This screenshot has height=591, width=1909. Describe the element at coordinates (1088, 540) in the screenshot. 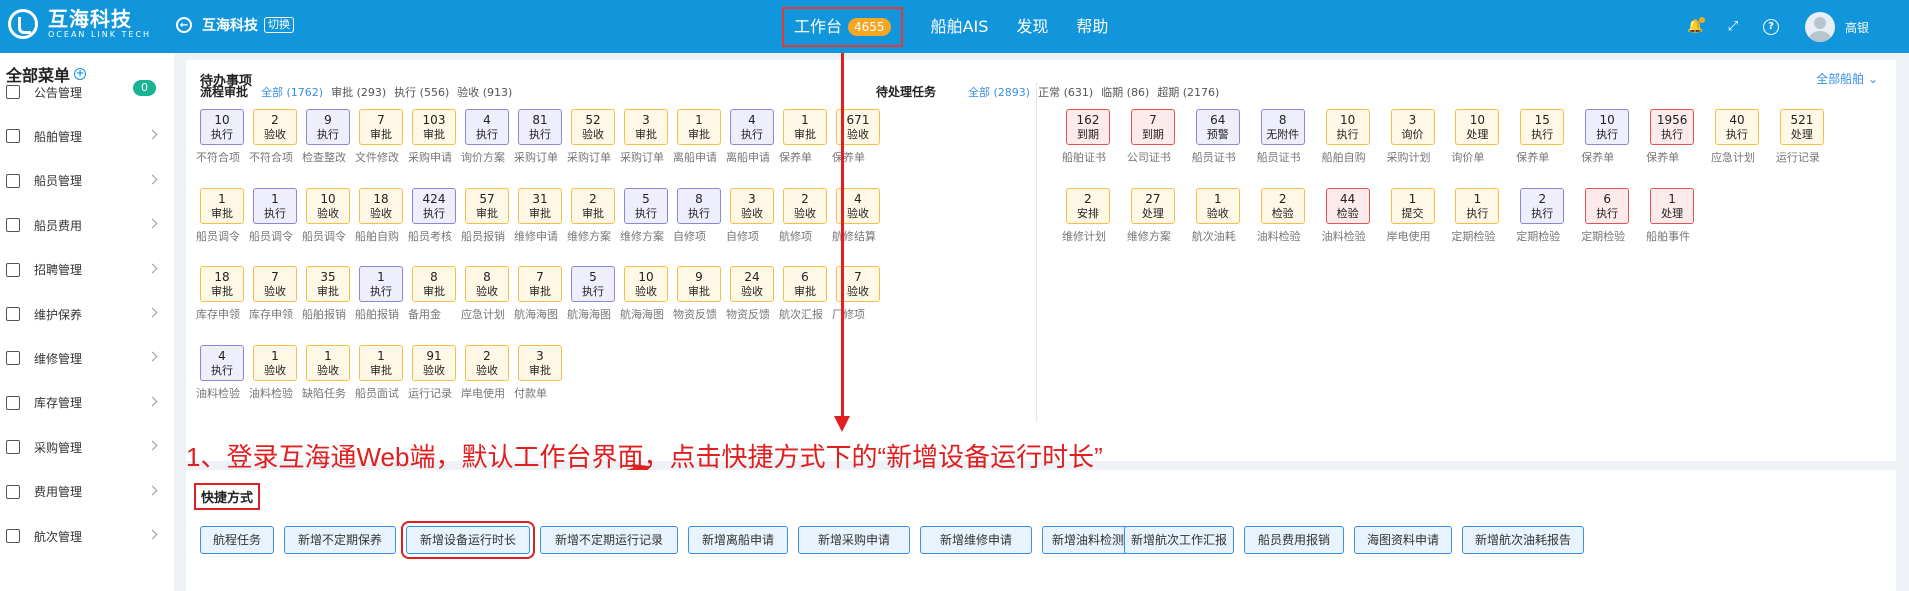

I see `shortcut-oil-test-button: 新增油料检测` at that location.